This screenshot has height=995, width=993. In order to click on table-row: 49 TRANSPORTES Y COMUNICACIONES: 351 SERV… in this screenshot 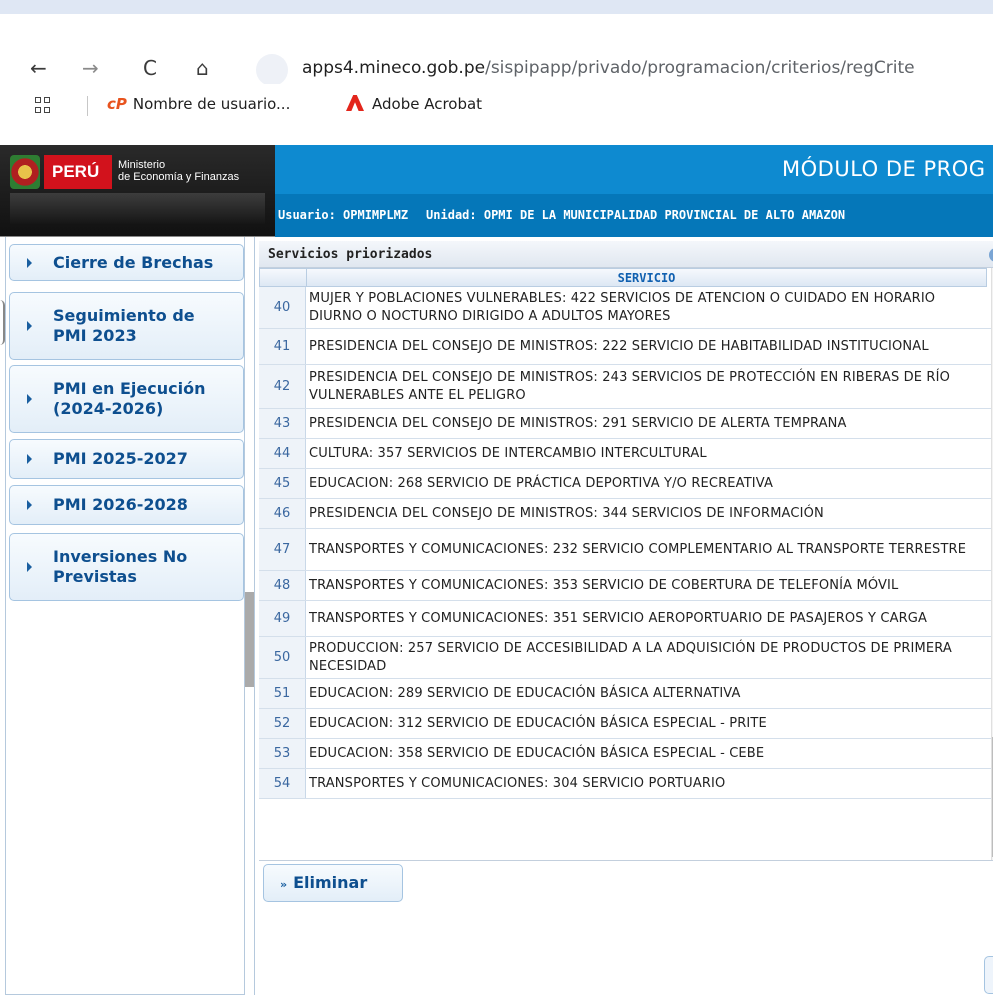, I will do `click(626, 619)`.